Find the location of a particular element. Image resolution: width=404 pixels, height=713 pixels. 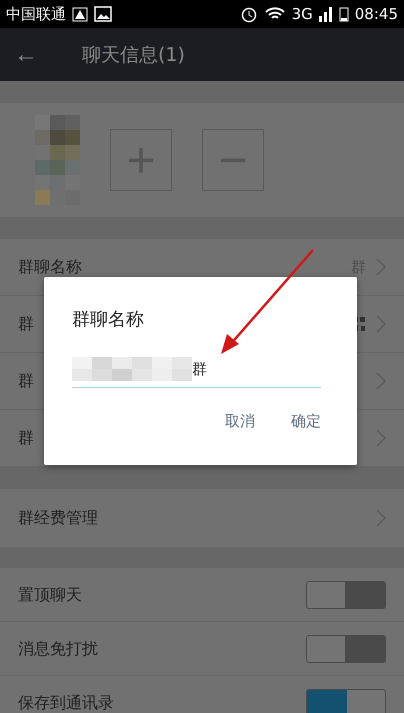

signal-icon is located at coordinates (325, 14).